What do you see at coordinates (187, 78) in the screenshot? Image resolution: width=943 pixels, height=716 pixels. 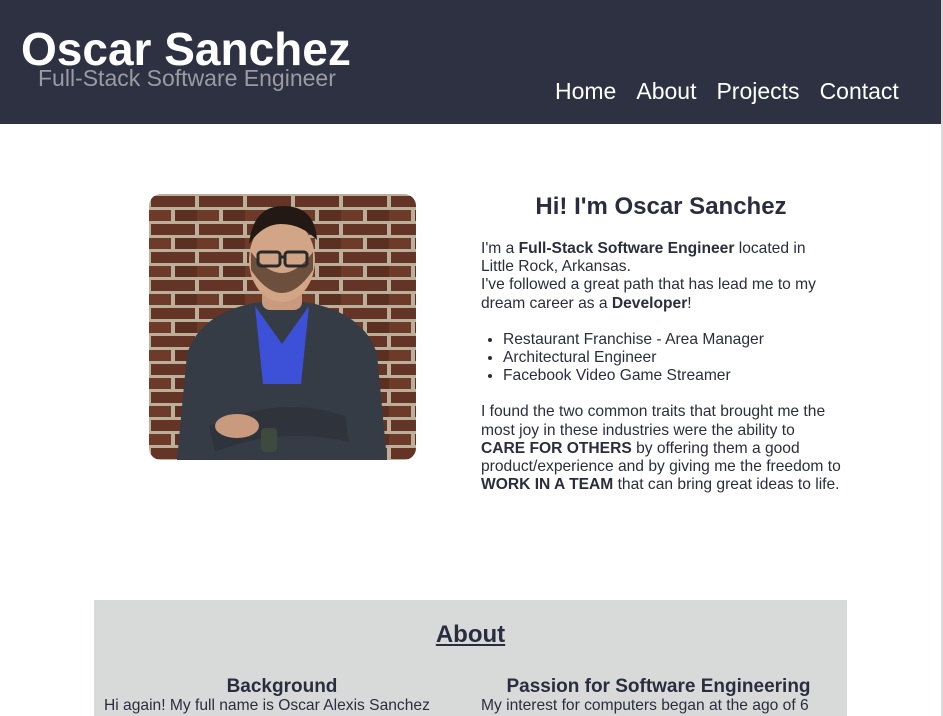 I see `site-tagline: Full-Stack Software Engineer` at bounding box center [187, 78].